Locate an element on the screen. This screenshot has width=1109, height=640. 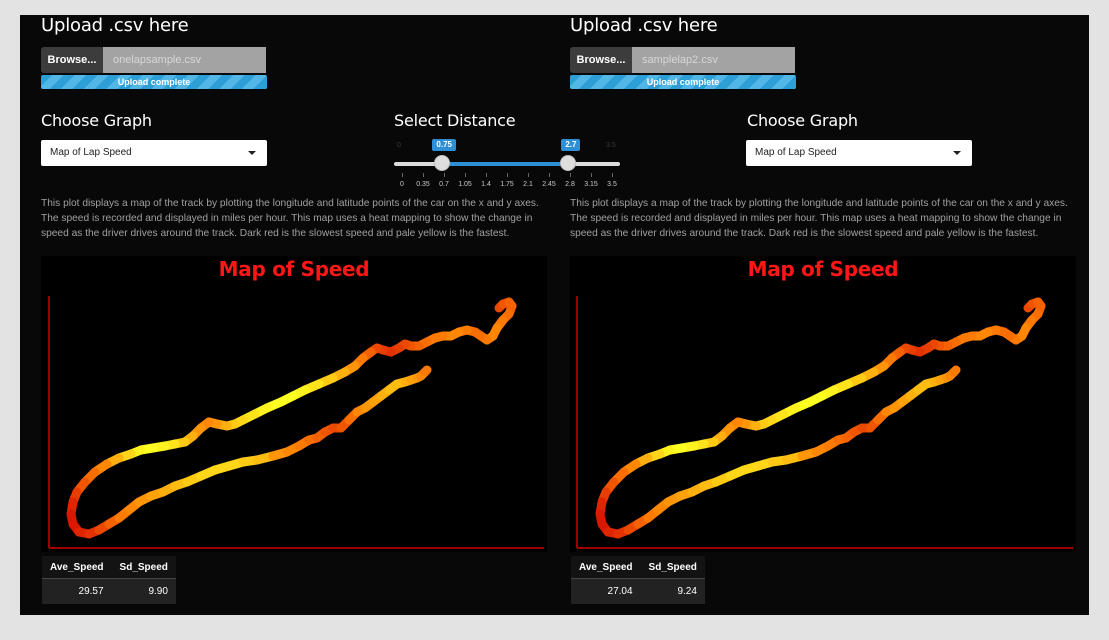
slider-min-label: 0 is located at coordinates (399, 145).